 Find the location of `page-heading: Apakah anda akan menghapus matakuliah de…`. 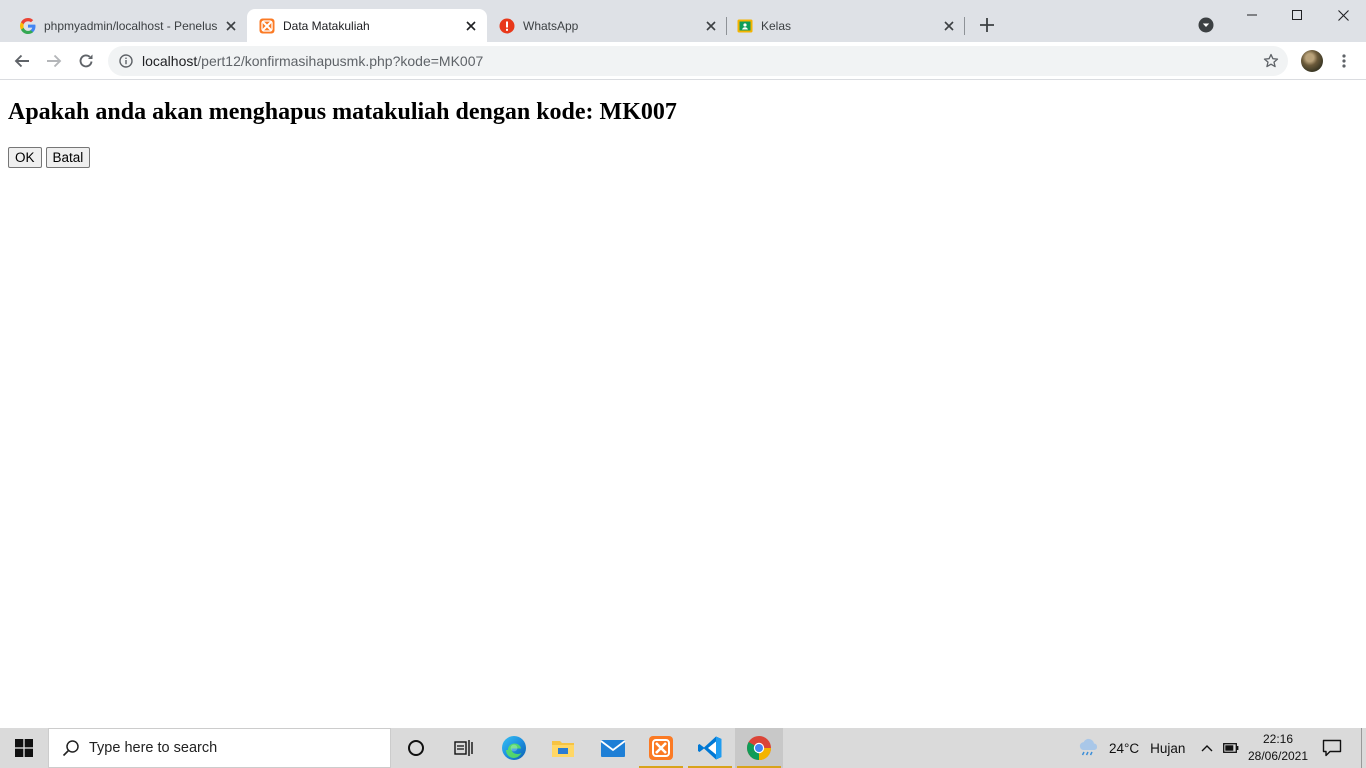

page-heading: Apakah anda akan menghapus matakuliah de… is located at coordinates (342, 112).